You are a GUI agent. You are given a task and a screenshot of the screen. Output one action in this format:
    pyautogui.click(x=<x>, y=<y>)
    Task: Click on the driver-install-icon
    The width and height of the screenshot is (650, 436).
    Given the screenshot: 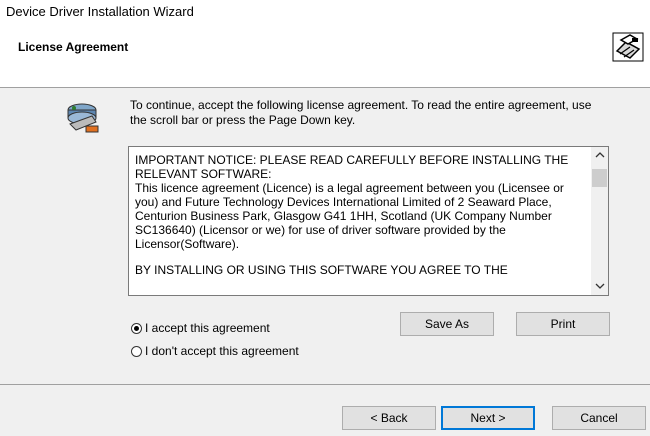 What is the action you would take?
    pyautogui.click(x=83, y=118)
    